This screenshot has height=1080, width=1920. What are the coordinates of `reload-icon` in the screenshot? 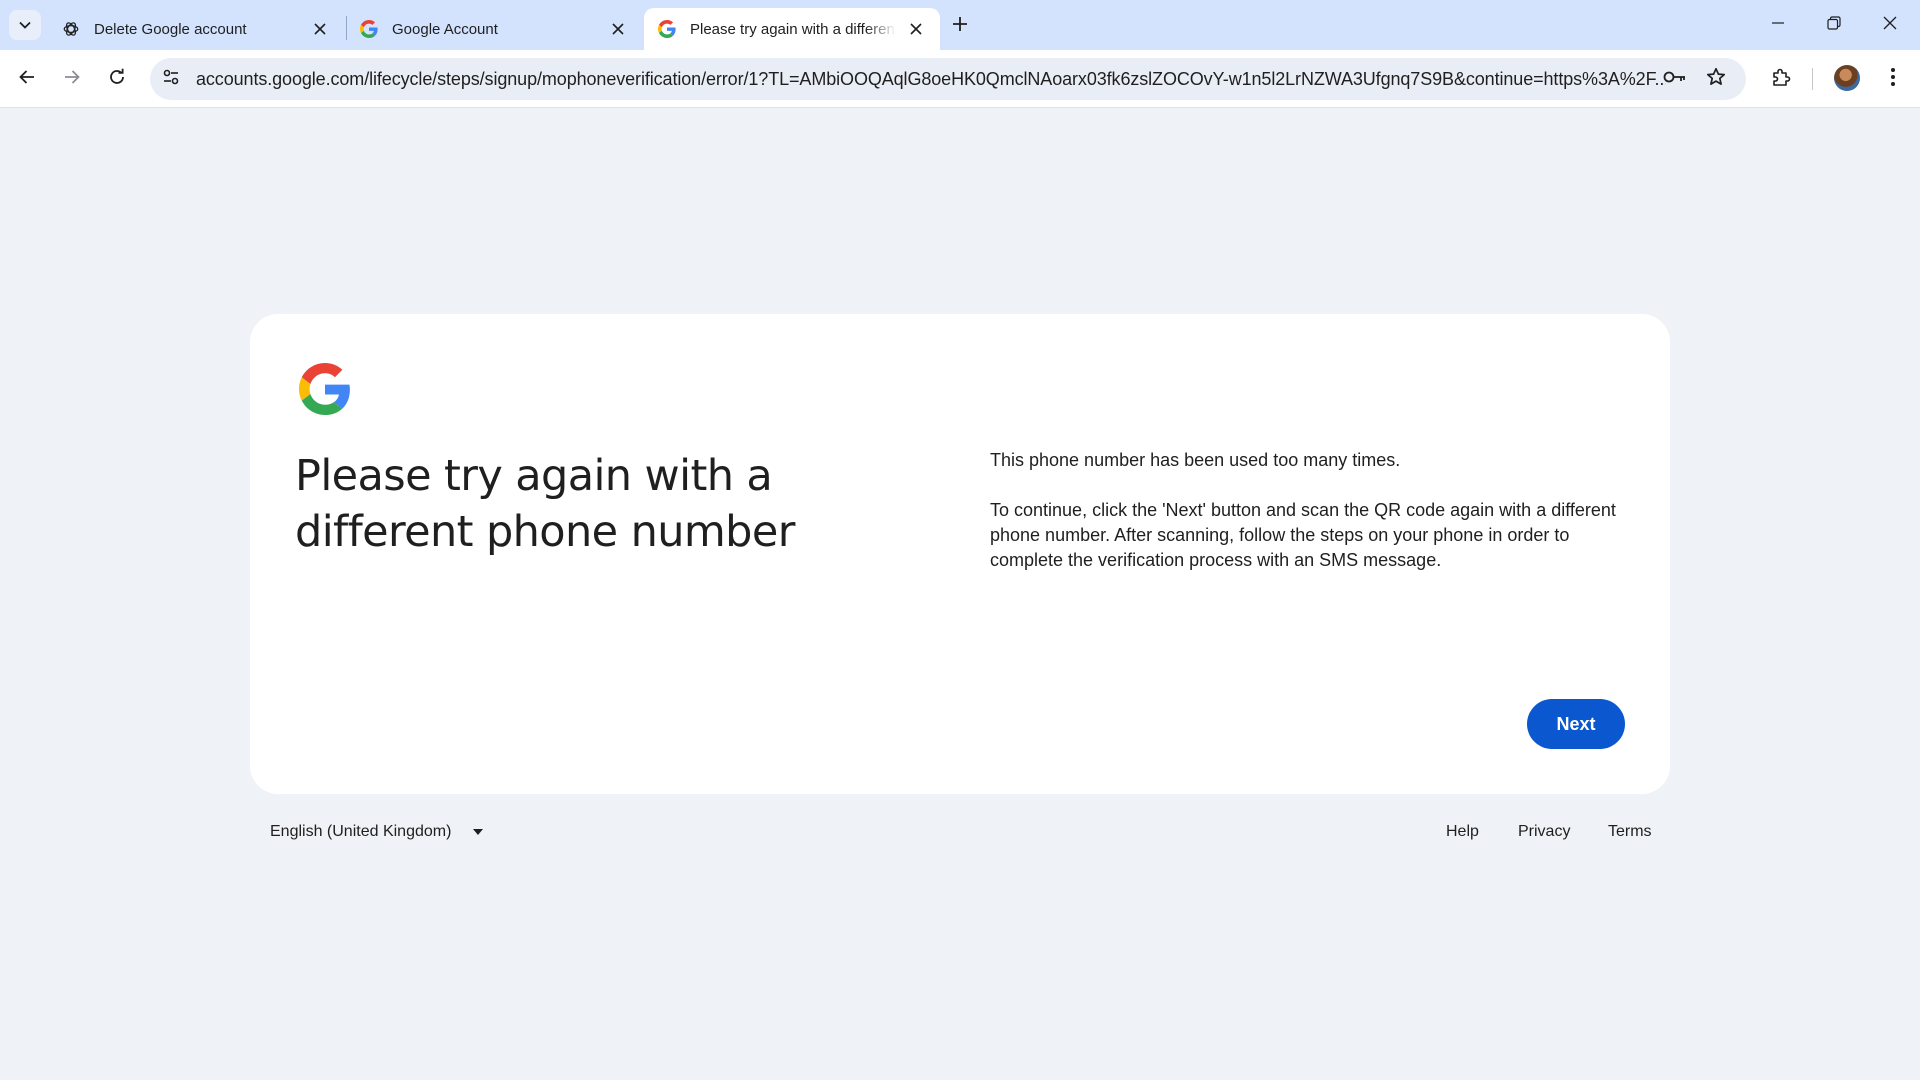 It's located at (117, 79).